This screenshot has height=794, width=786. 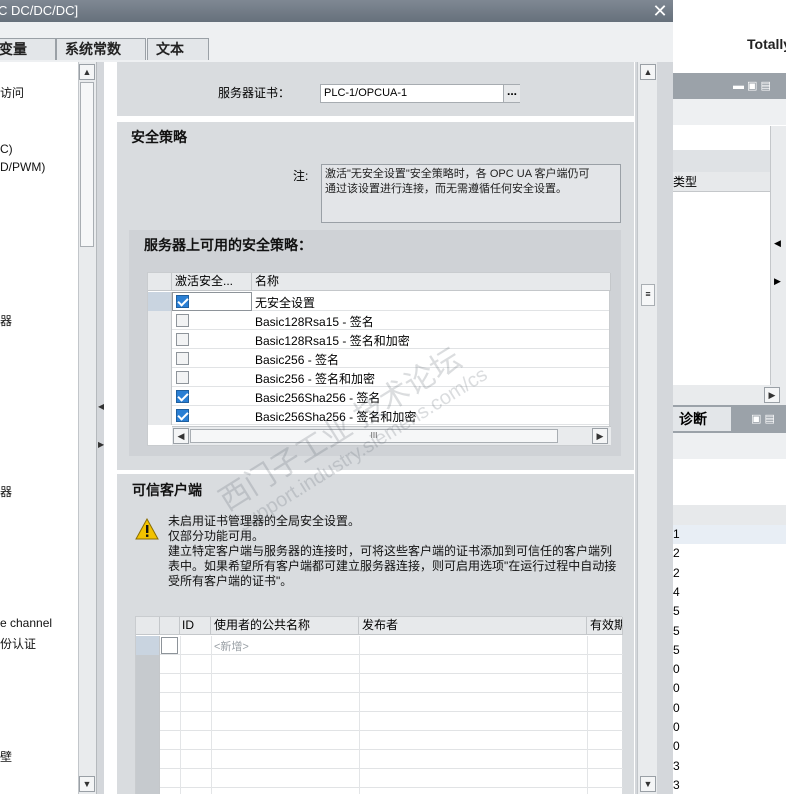 I want to click on policy-row: 无安全设置, so click(x=378, y=301).